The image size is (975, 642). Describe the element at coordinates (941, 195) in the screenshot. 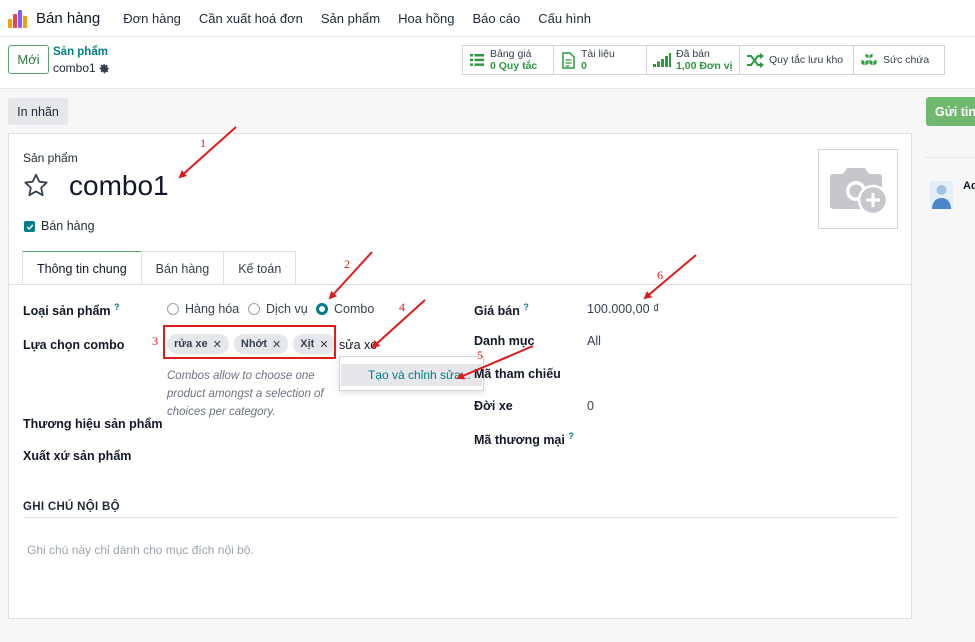

I see `avatar` at that location.